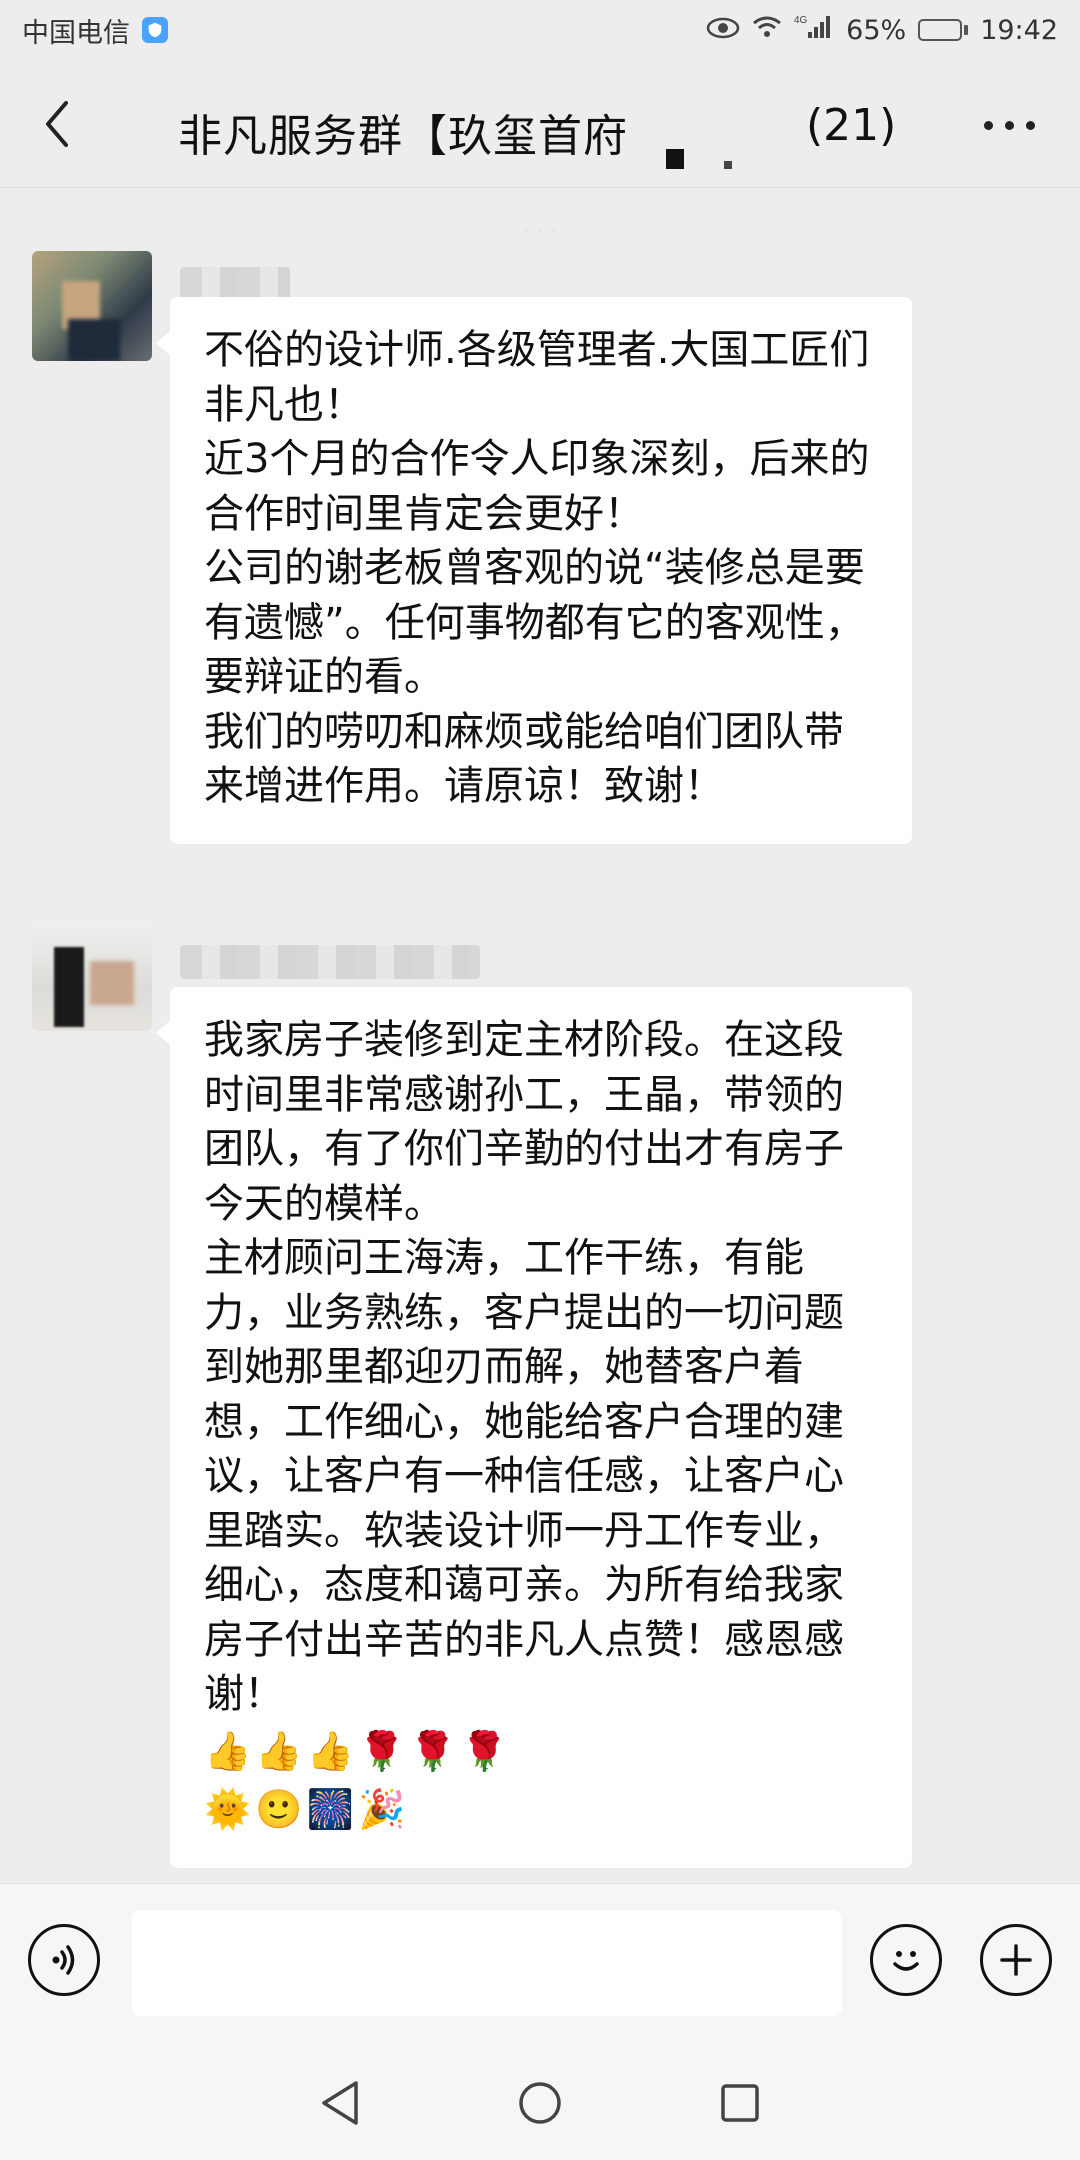 Image resolution: width=1080 pixels, height=2160 pixels. I want to click on message-line: 近3个月的合作令人印象深刻，后来的合作时间里肯定会更好！, so click(537, 486).